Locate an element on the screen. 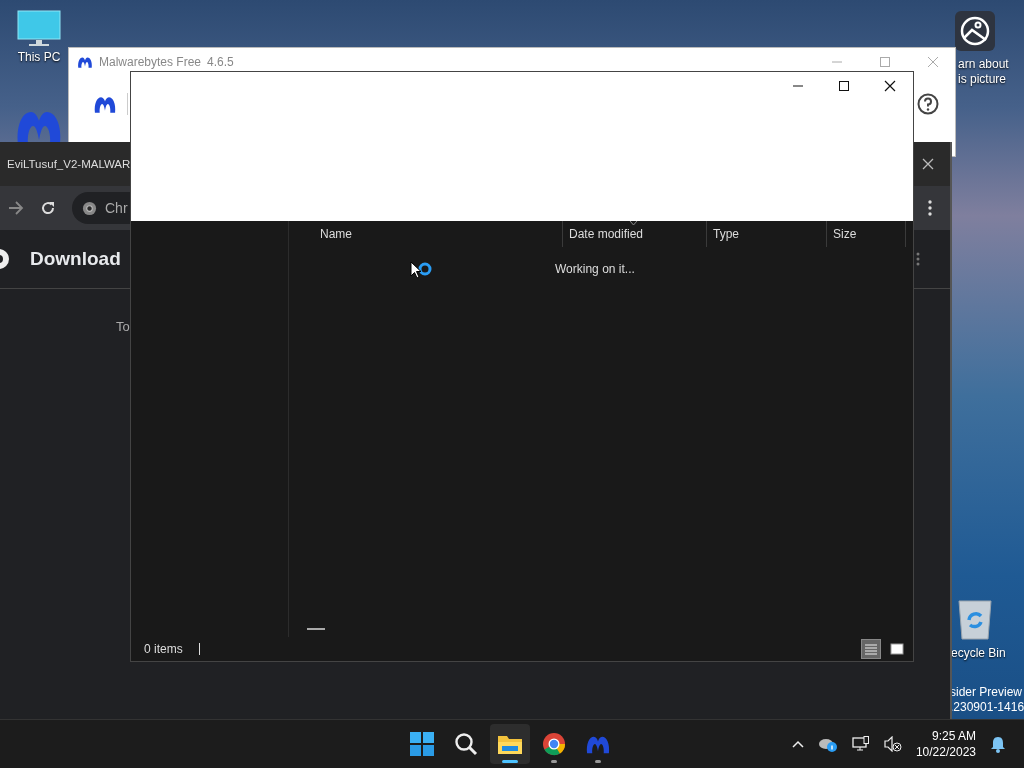  icon-label: ecycle Bin is located at coordinates (978, 653).